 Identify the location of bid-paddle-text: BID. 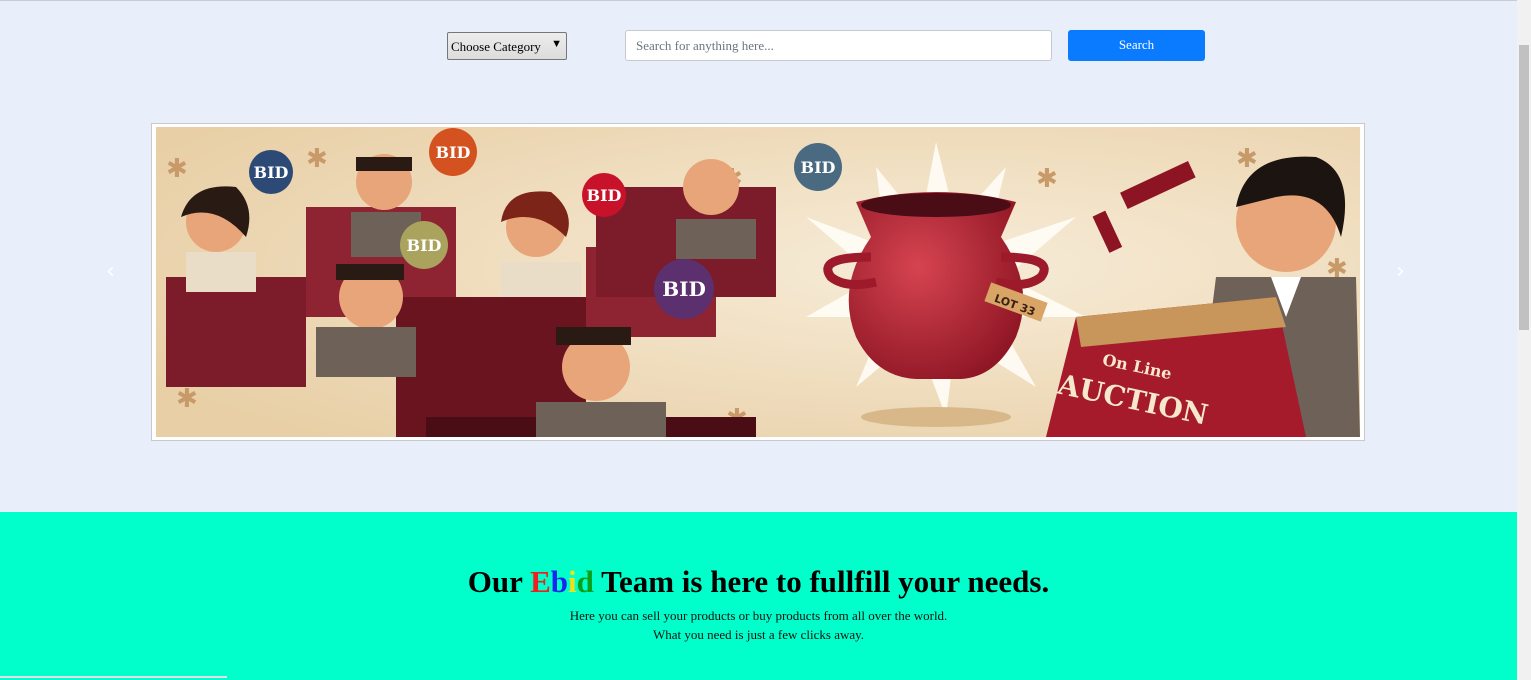
(271, 172).